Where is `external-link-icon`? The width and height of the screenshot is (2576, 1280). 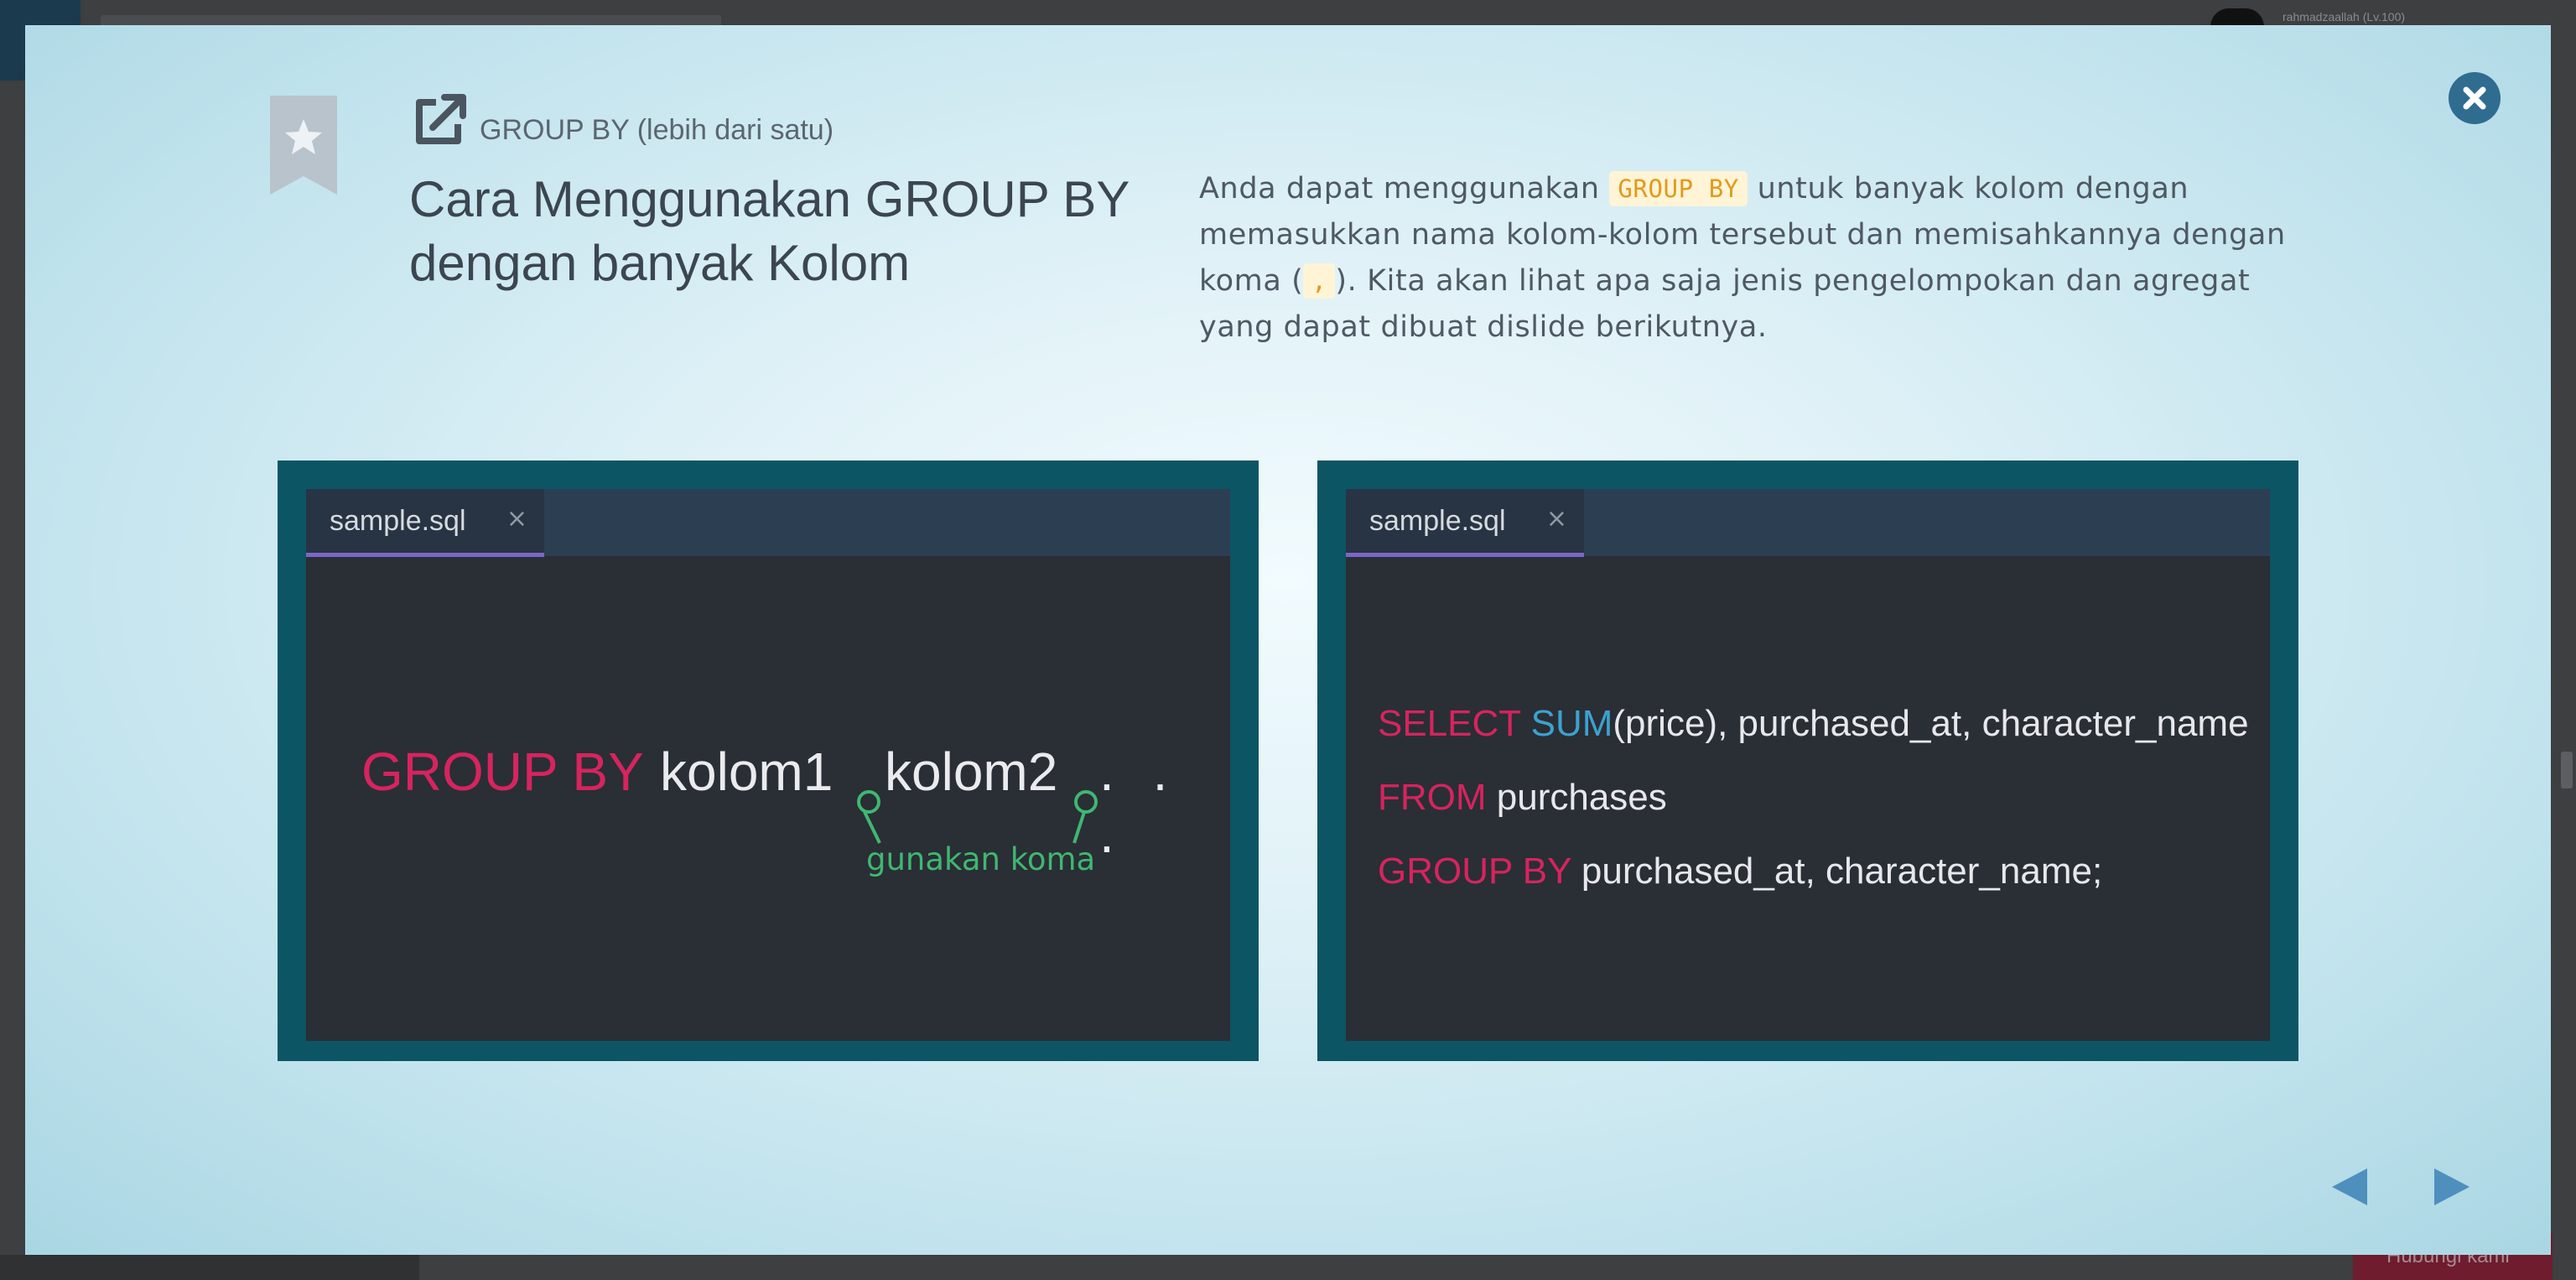
external-link-icon is located at coordinates (440, 120).